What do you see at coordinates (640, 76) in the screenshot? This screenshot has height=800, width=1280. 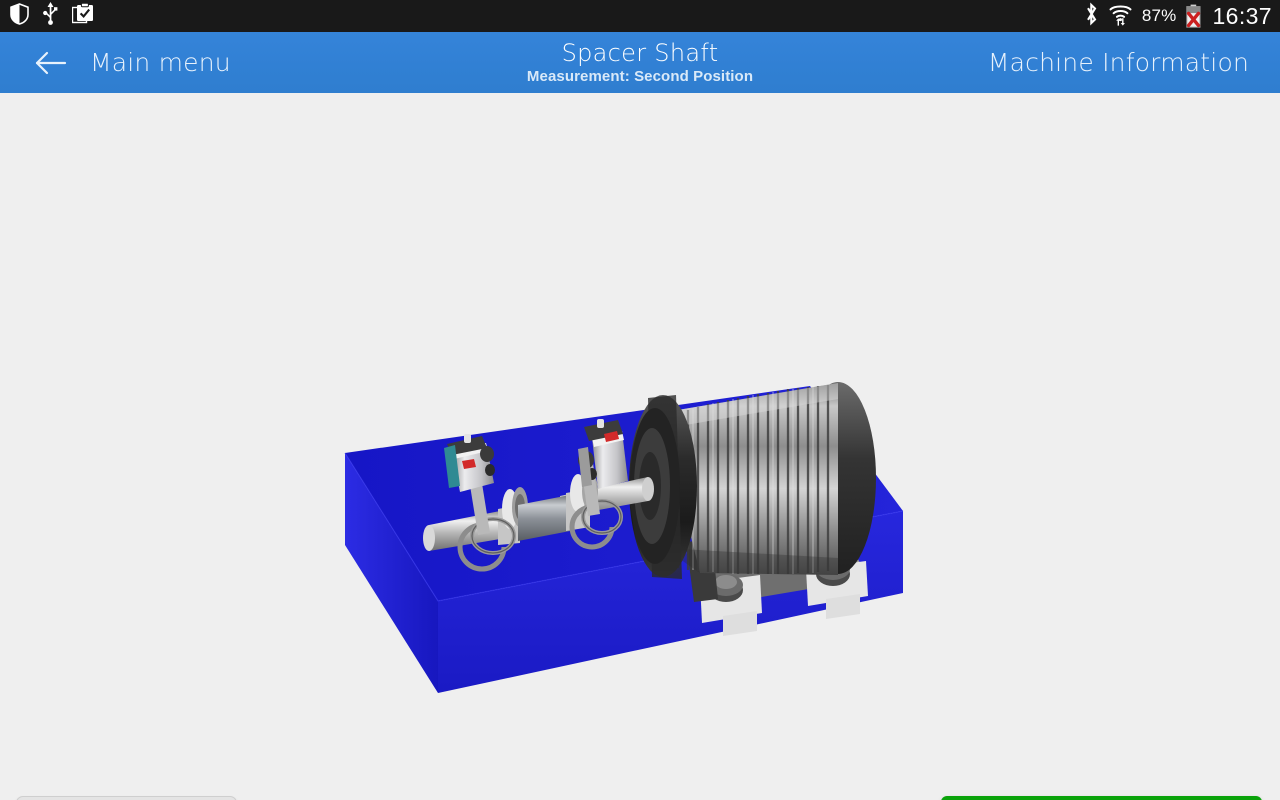 I see `page-subtitle: Measurement: Second Position` at bounding box center [640, 76].